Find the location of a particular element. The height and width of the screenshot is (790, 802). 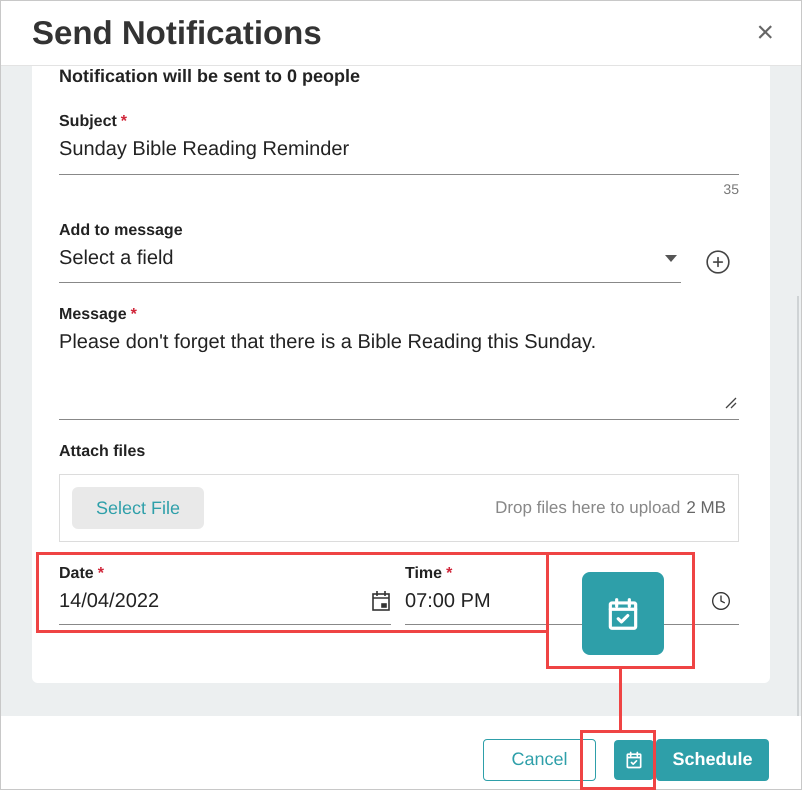

calendar-icon is located at coordinates (381, 601).